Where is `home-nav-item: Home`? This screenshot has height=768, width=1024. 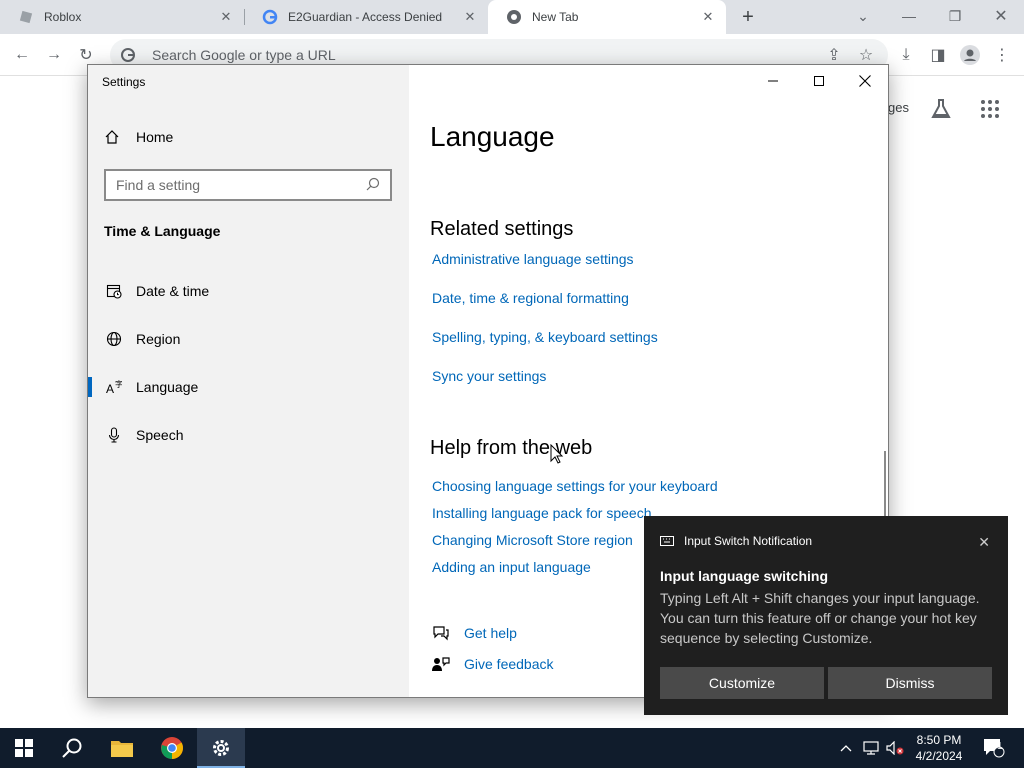 home-nav-item: Home is located at coordinates (138, 137).